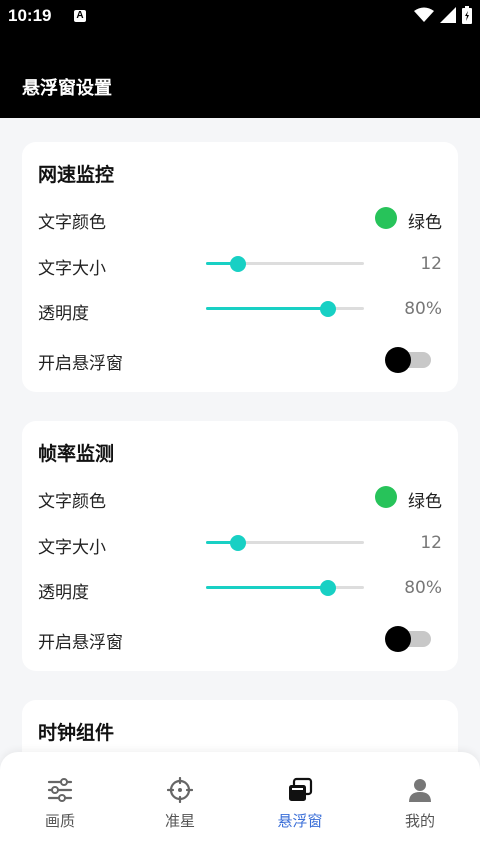  Describe the element at coordinates (240, 75) in the screenshot. I see `app-header: 悬浮窗设置` at that location.